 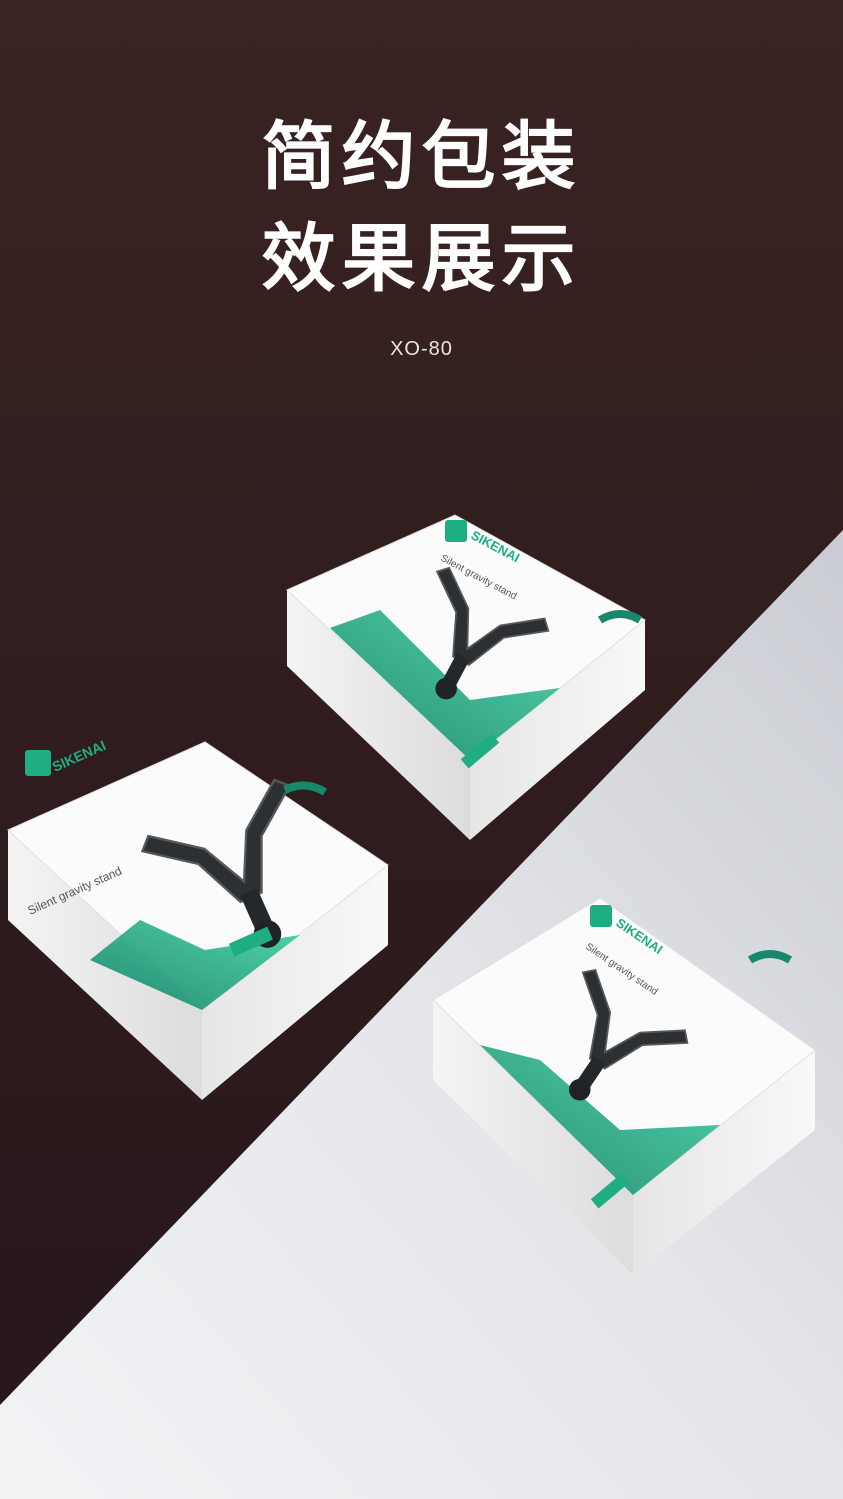 I want to click on package-box-bottom: SIKENAI Silent gravity stand, so click(x=624, y=1086).